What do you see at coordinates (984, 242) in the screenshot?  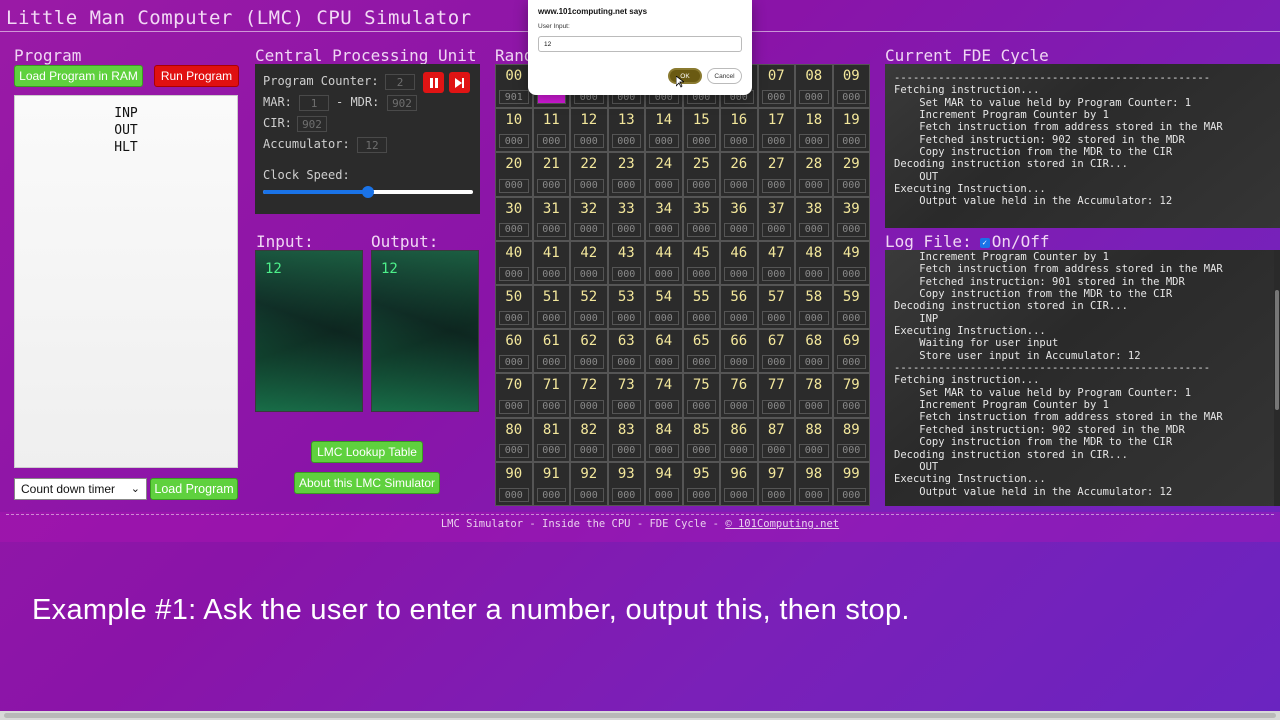 I see `log-toggle-checkbox: ✓` at bounding box center [984, 242].